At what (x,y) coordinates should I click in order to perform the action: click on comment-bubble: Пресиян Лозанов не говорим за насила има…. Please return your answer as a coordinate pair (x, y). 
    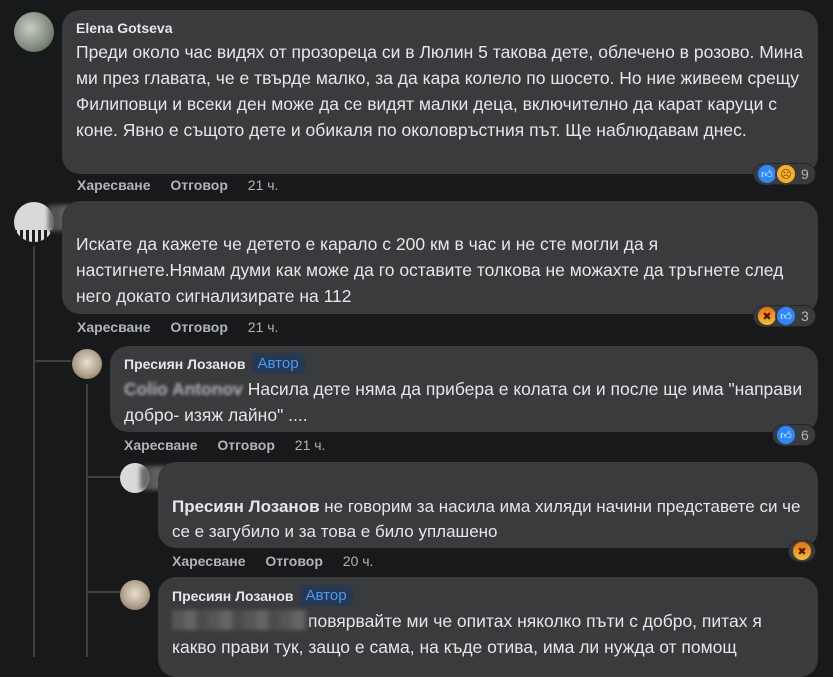
    Looking at the image, I should click on (488, 505).